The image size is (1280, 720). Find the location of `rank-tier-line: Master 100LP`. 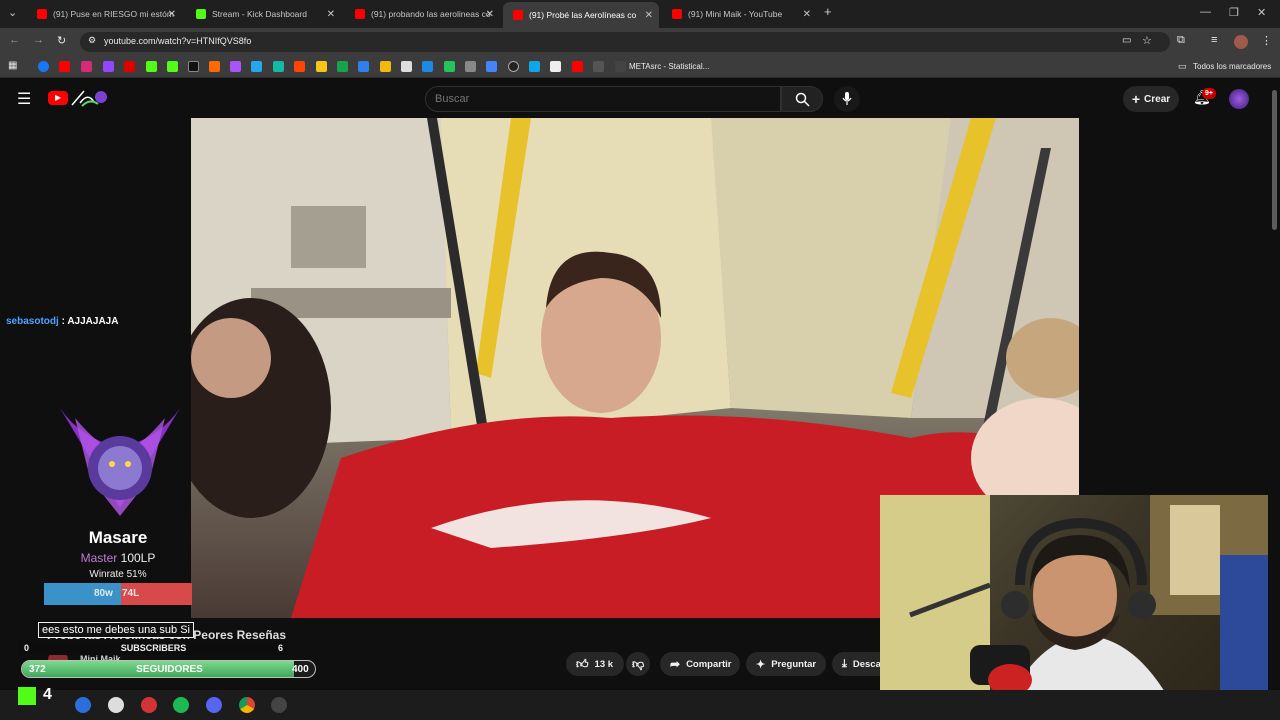

rank-tier-line: Master 100LP is located at coordinates (118, 558).